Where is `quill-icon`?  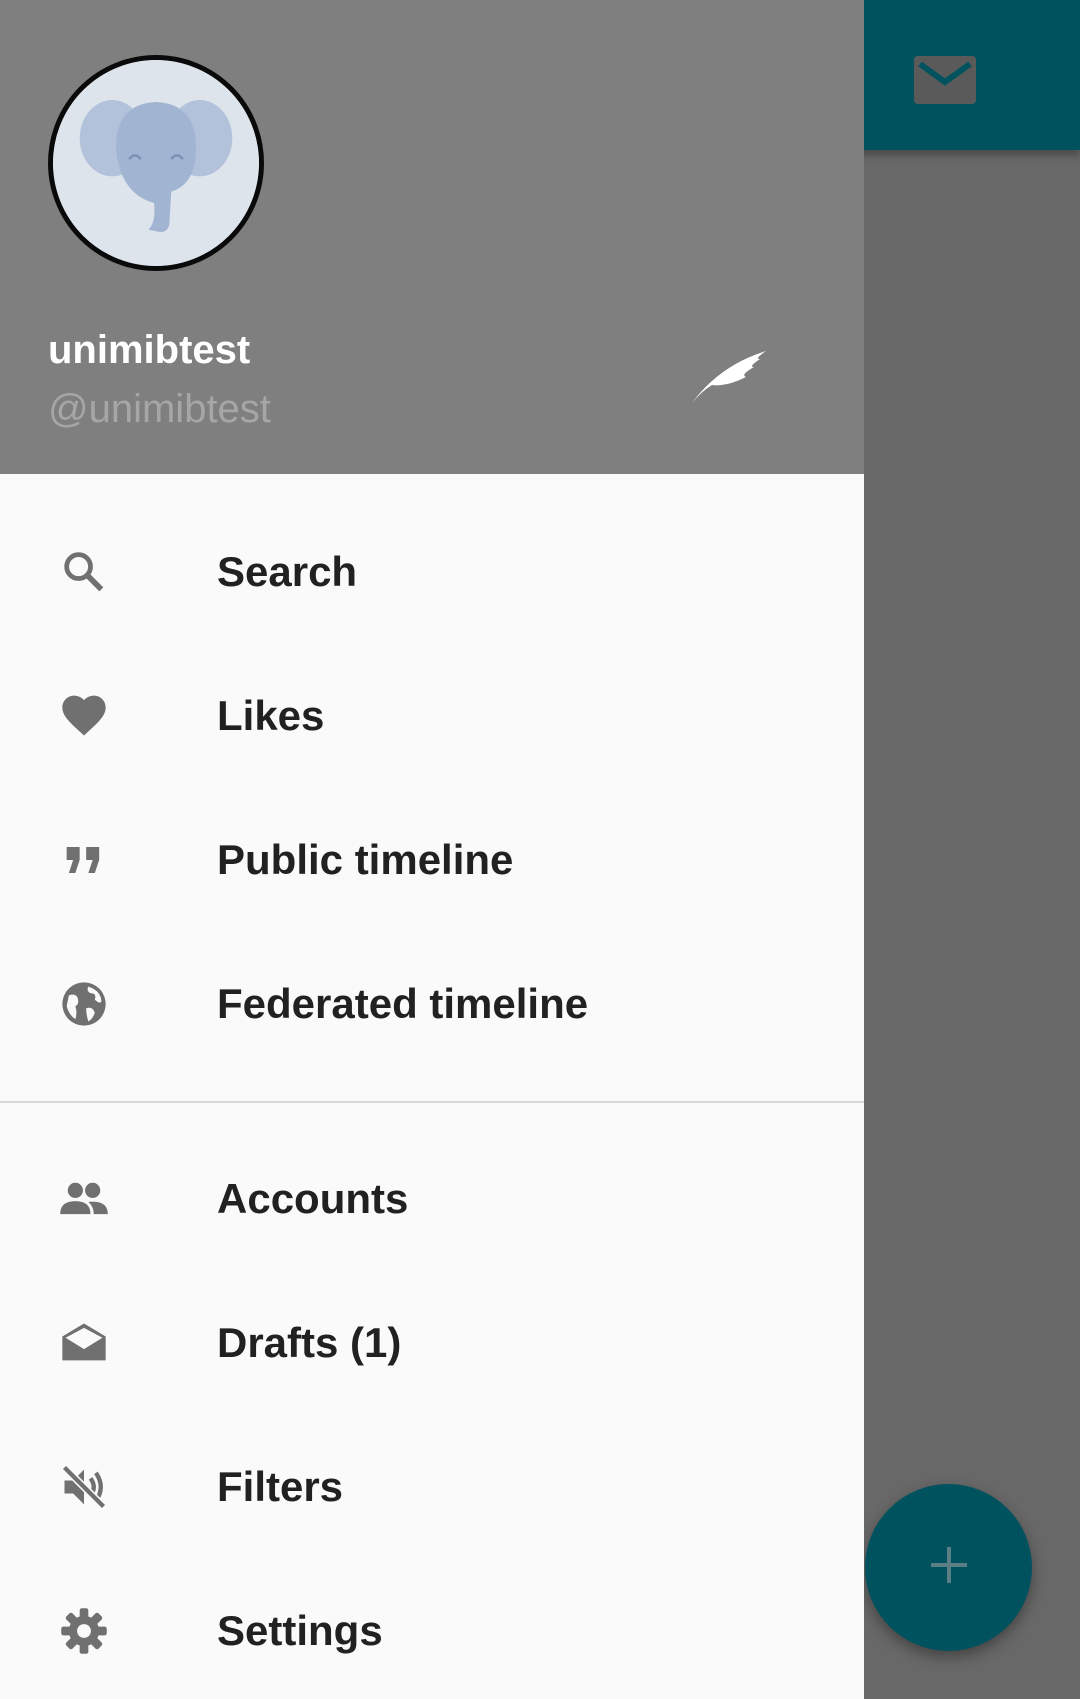
quill-icon is located at coordinates (730, 375).